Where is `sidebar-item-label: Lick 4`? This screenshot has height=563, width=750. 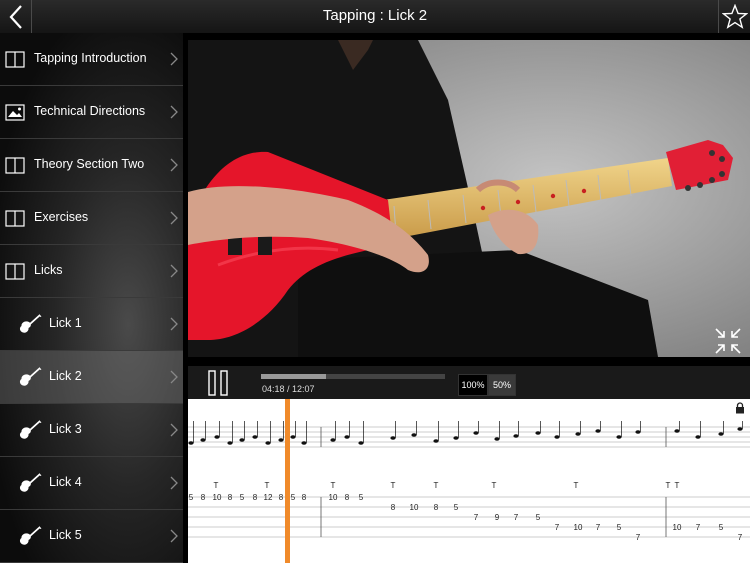 sidebar-item-label: Lick 4 is located at coordinates (65, 482).